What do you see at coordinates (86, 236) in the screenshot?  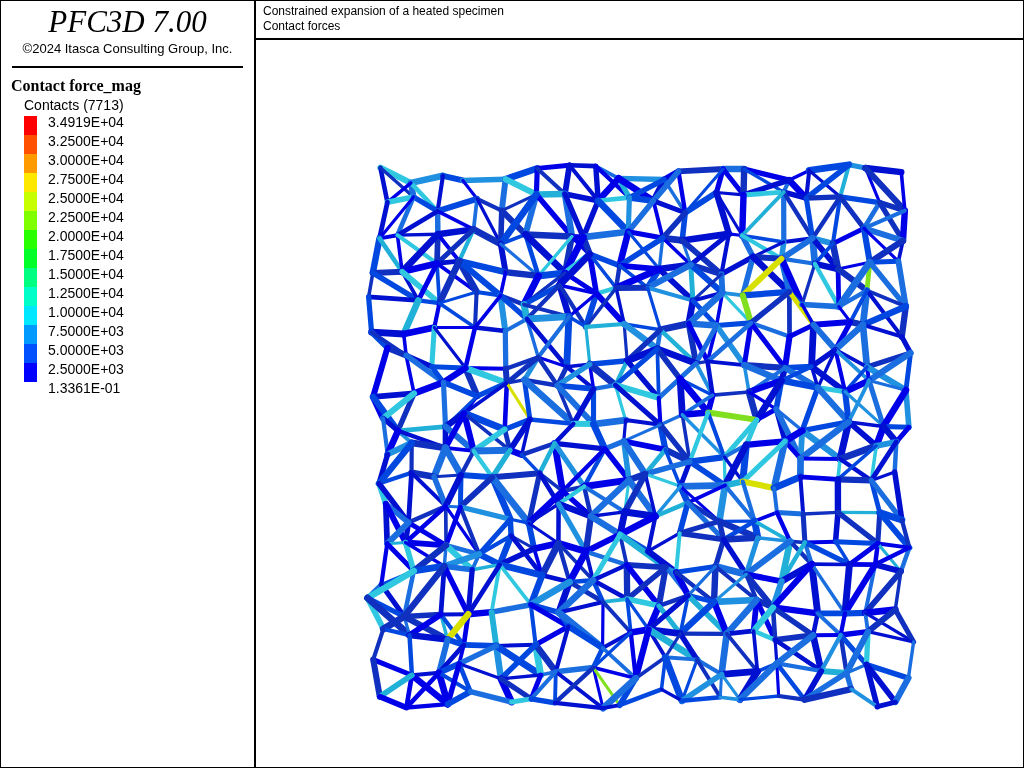 I see `legend-value: 2.0000E+04` at bounding box center [86, 236].